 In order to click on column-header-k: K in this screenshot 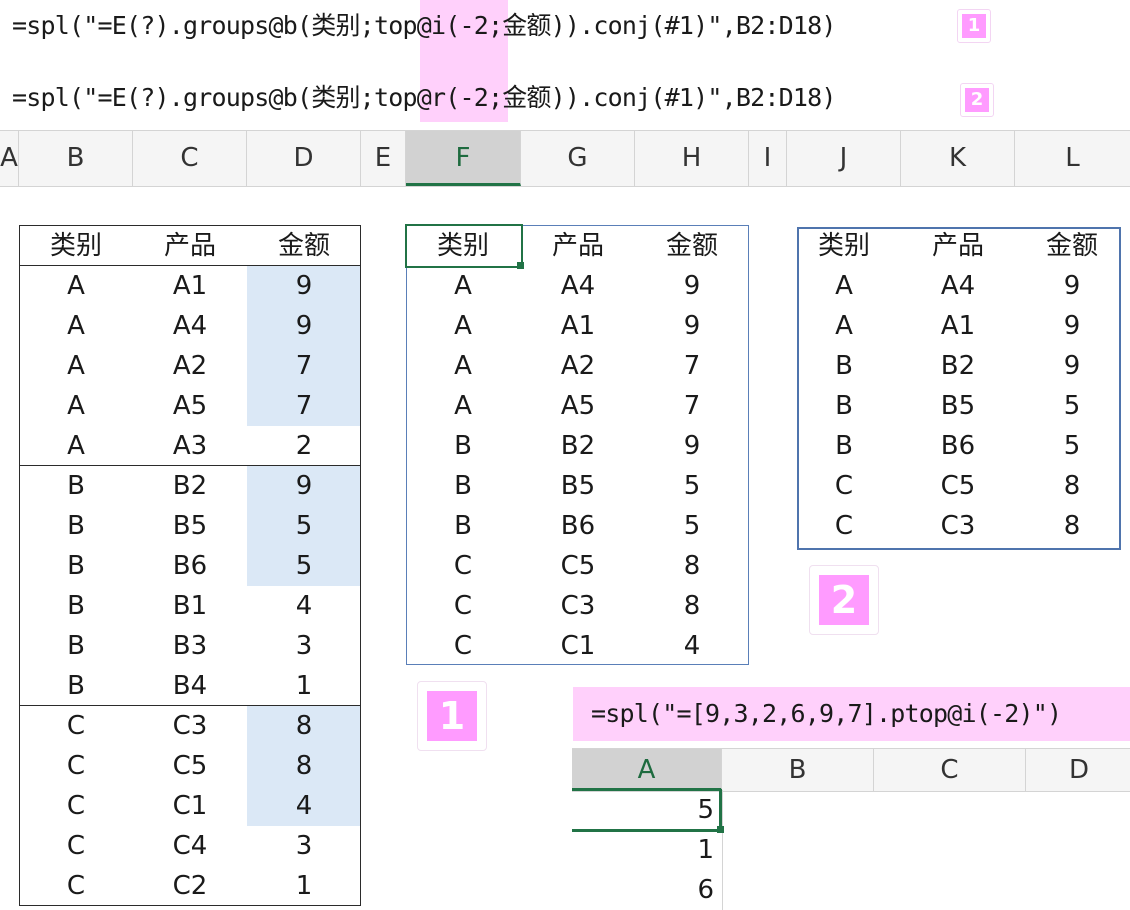, I will do `click(958, 158)`.